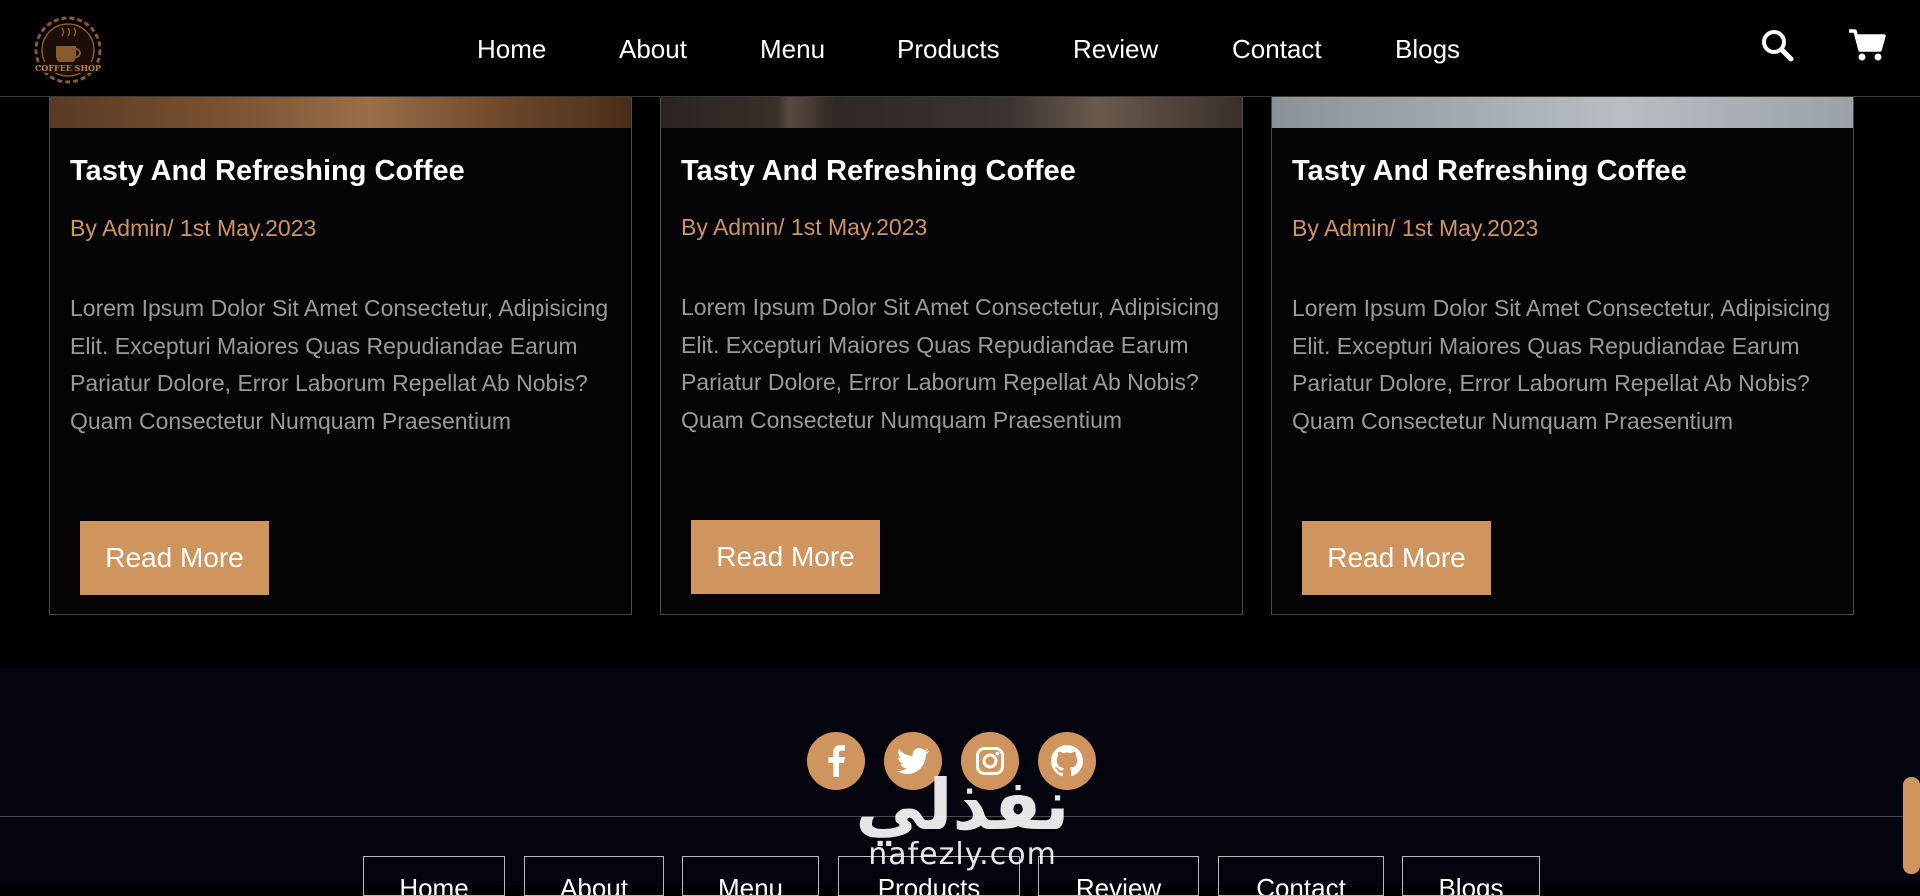  I want to click on nav-menu: Menu, so click(792, 49).